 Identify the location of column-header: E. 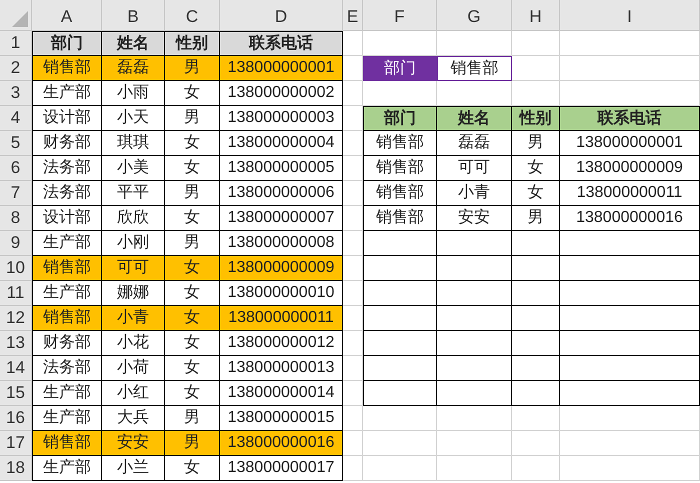
(353, 15).